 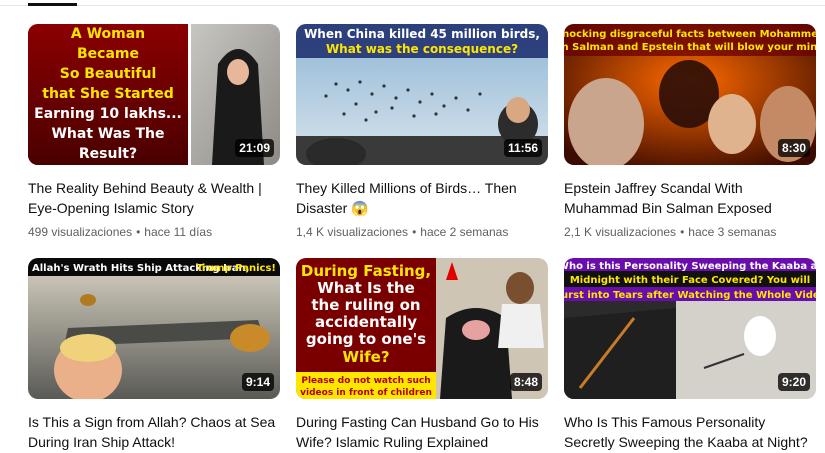 What do you see at coordinates (620, 232) in the screenshot?
I see `view-count: 2,1 K visualizaciones` at bounding box center [620, 232].